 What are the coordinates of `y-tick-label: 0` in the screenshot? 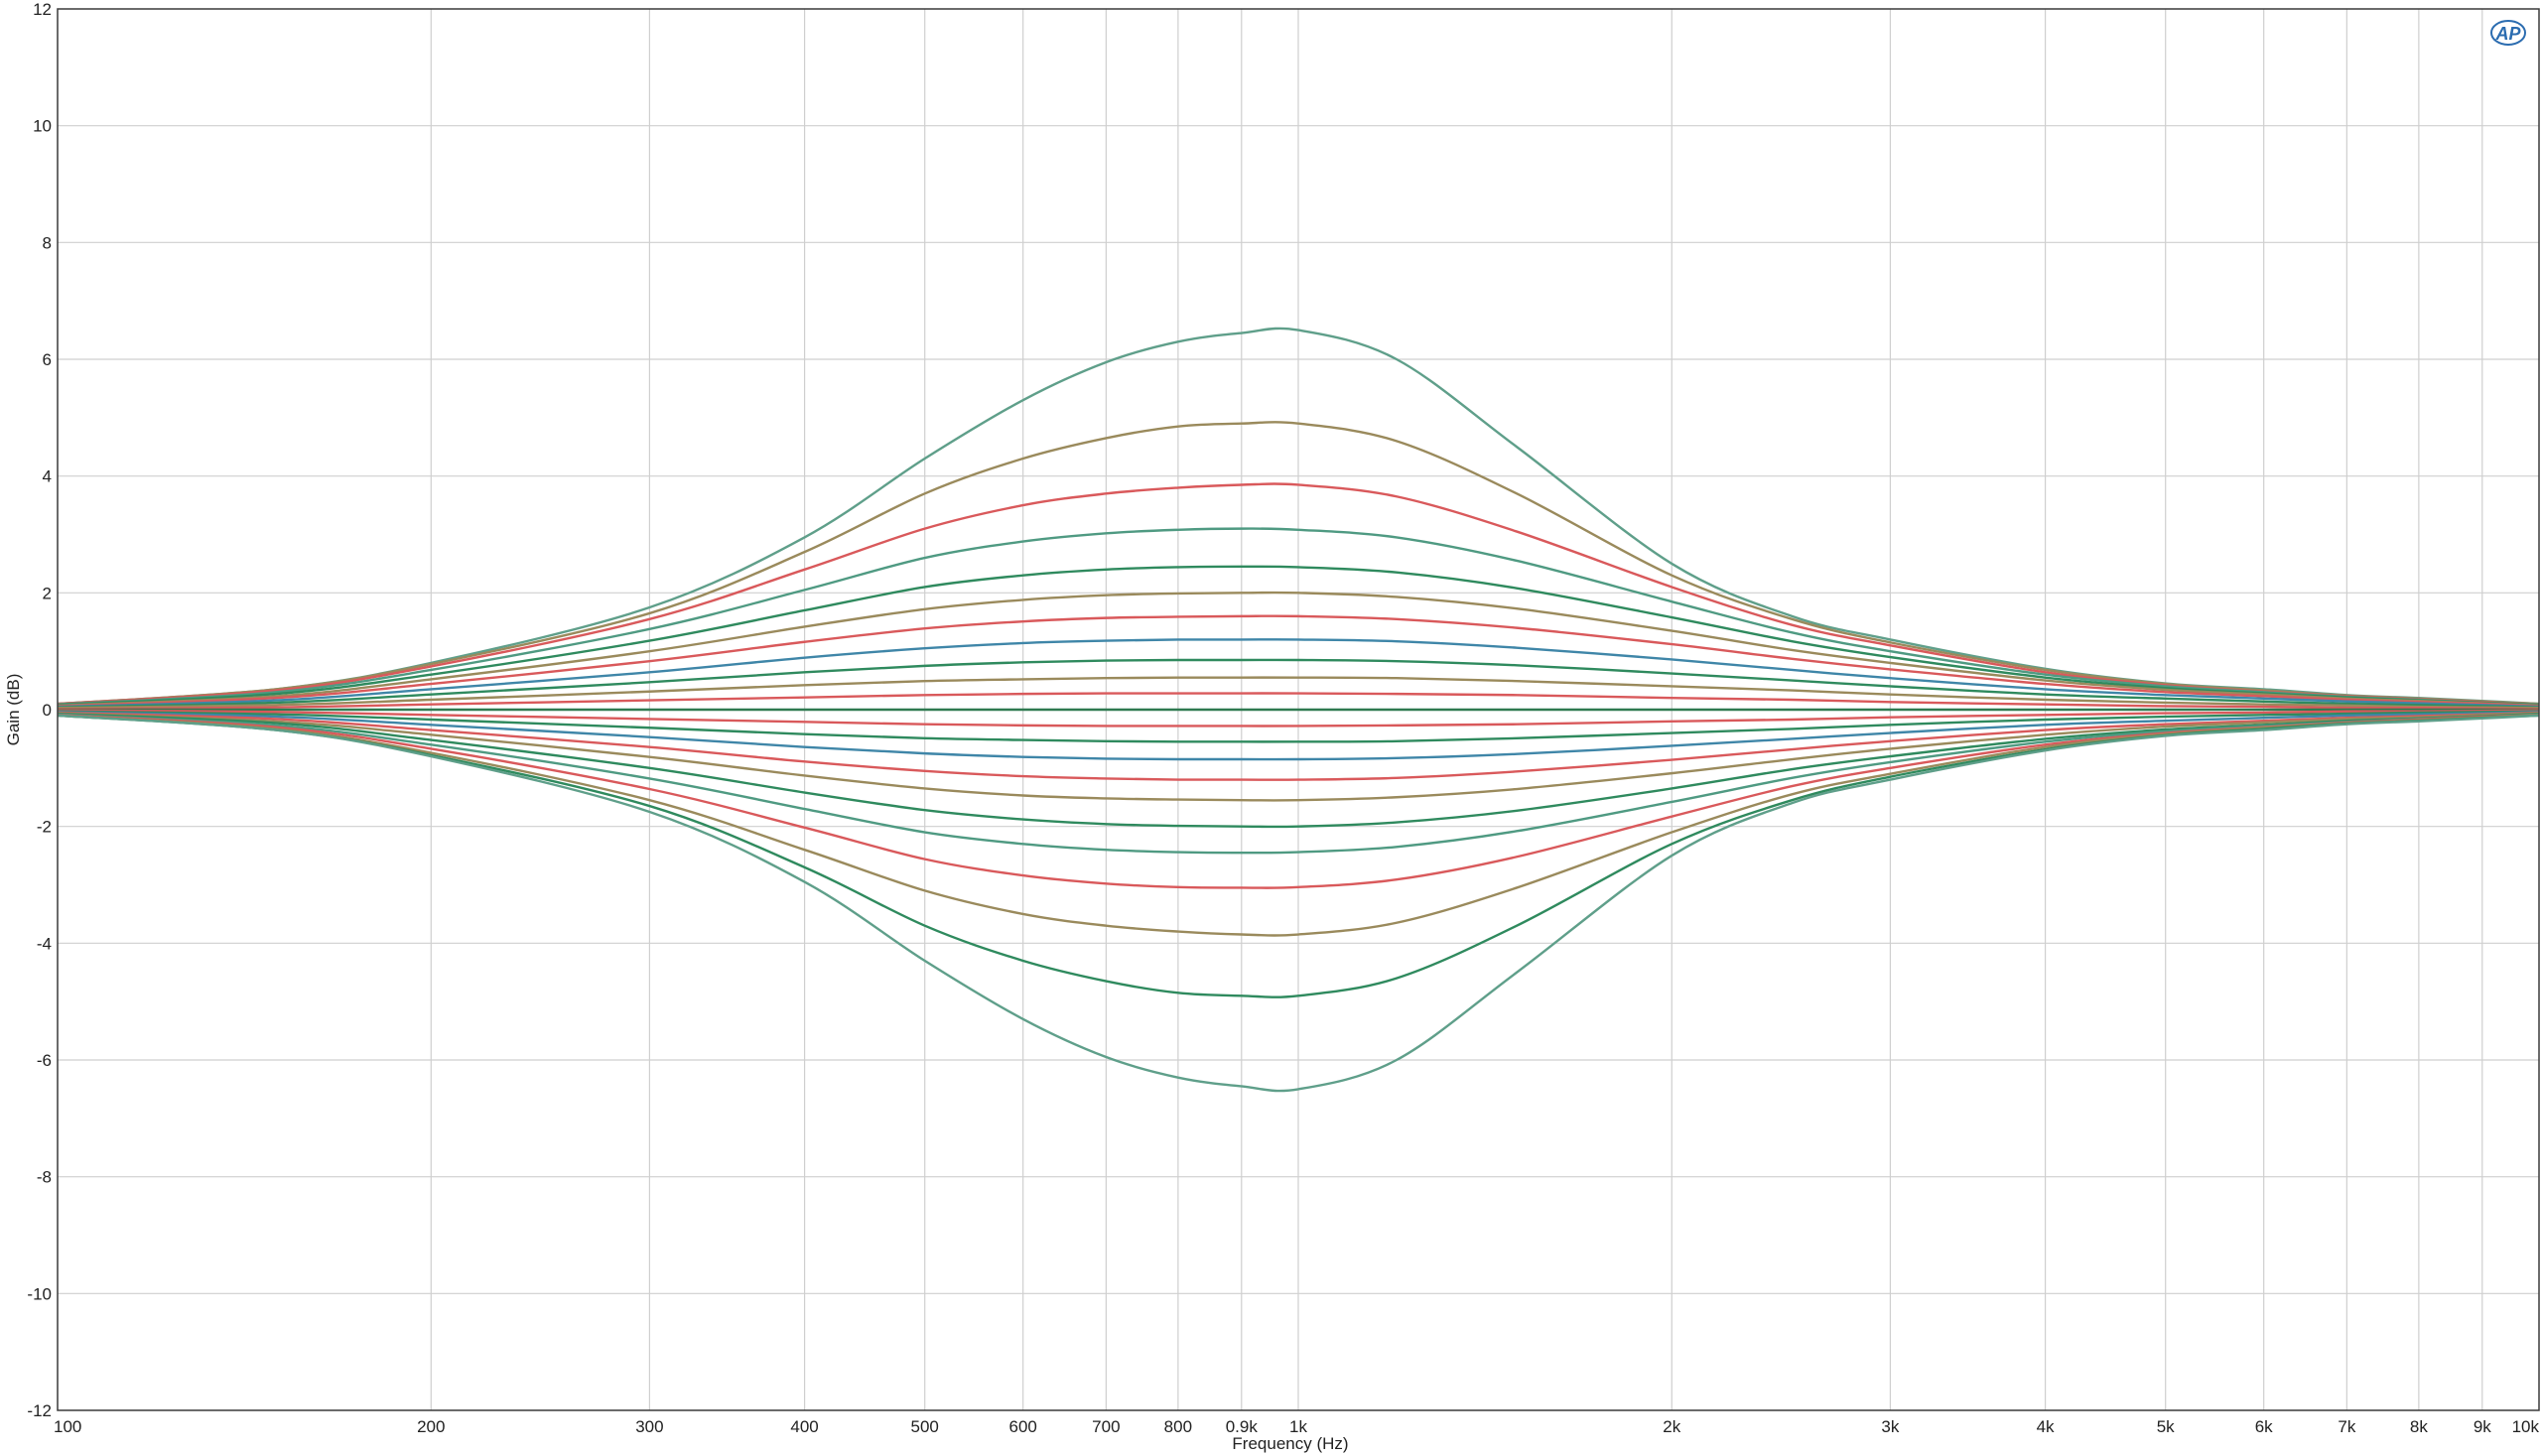 It's located at (48, 710).